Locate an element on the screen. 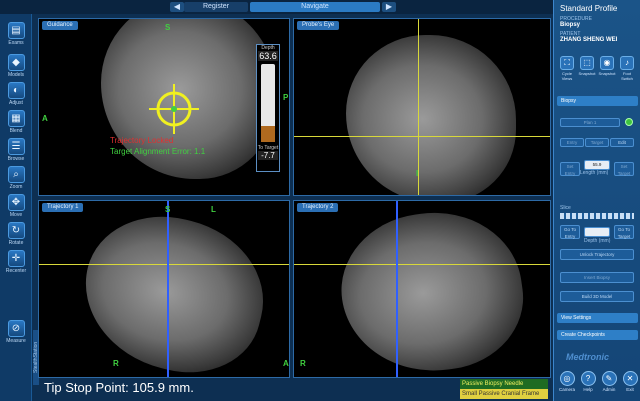  target-button: Target is located at coordinates (597, 142).